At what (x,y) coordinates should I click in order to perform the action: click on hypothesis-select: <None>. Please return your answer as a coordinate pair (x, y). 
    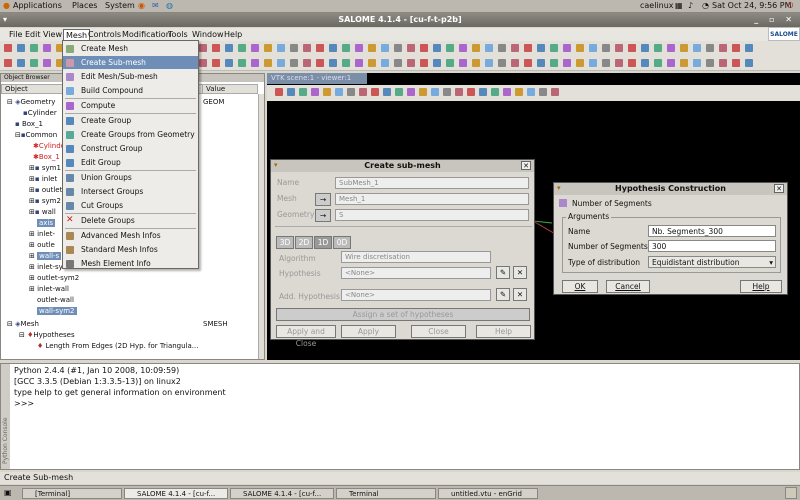
    Looking at the image, I should click on (416, 273).